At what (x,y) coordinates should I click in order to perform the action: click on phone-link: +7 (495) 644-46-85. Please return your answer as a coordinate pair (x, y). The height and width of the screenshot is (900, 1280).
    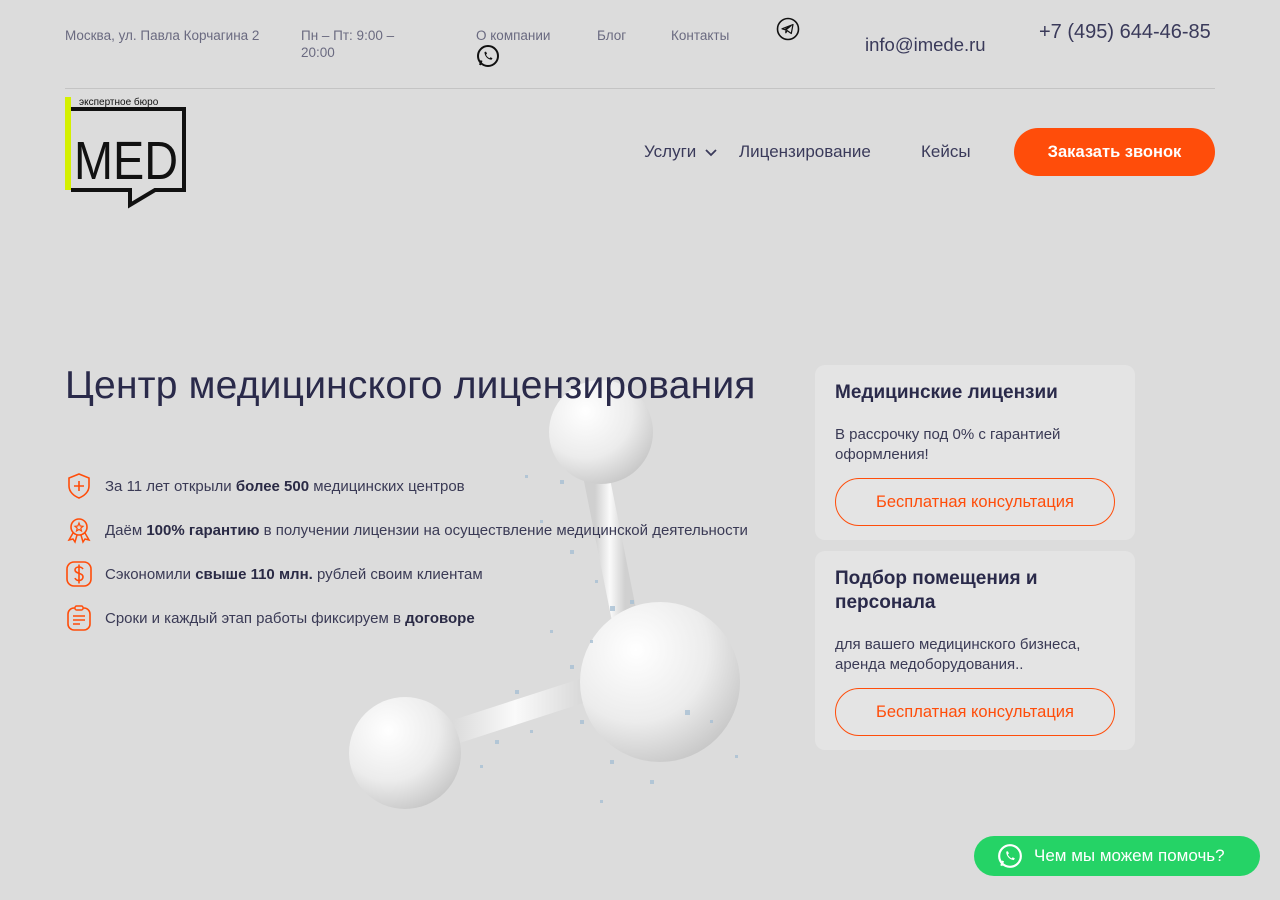
    Looking at the image, I should click on (1126, 32).